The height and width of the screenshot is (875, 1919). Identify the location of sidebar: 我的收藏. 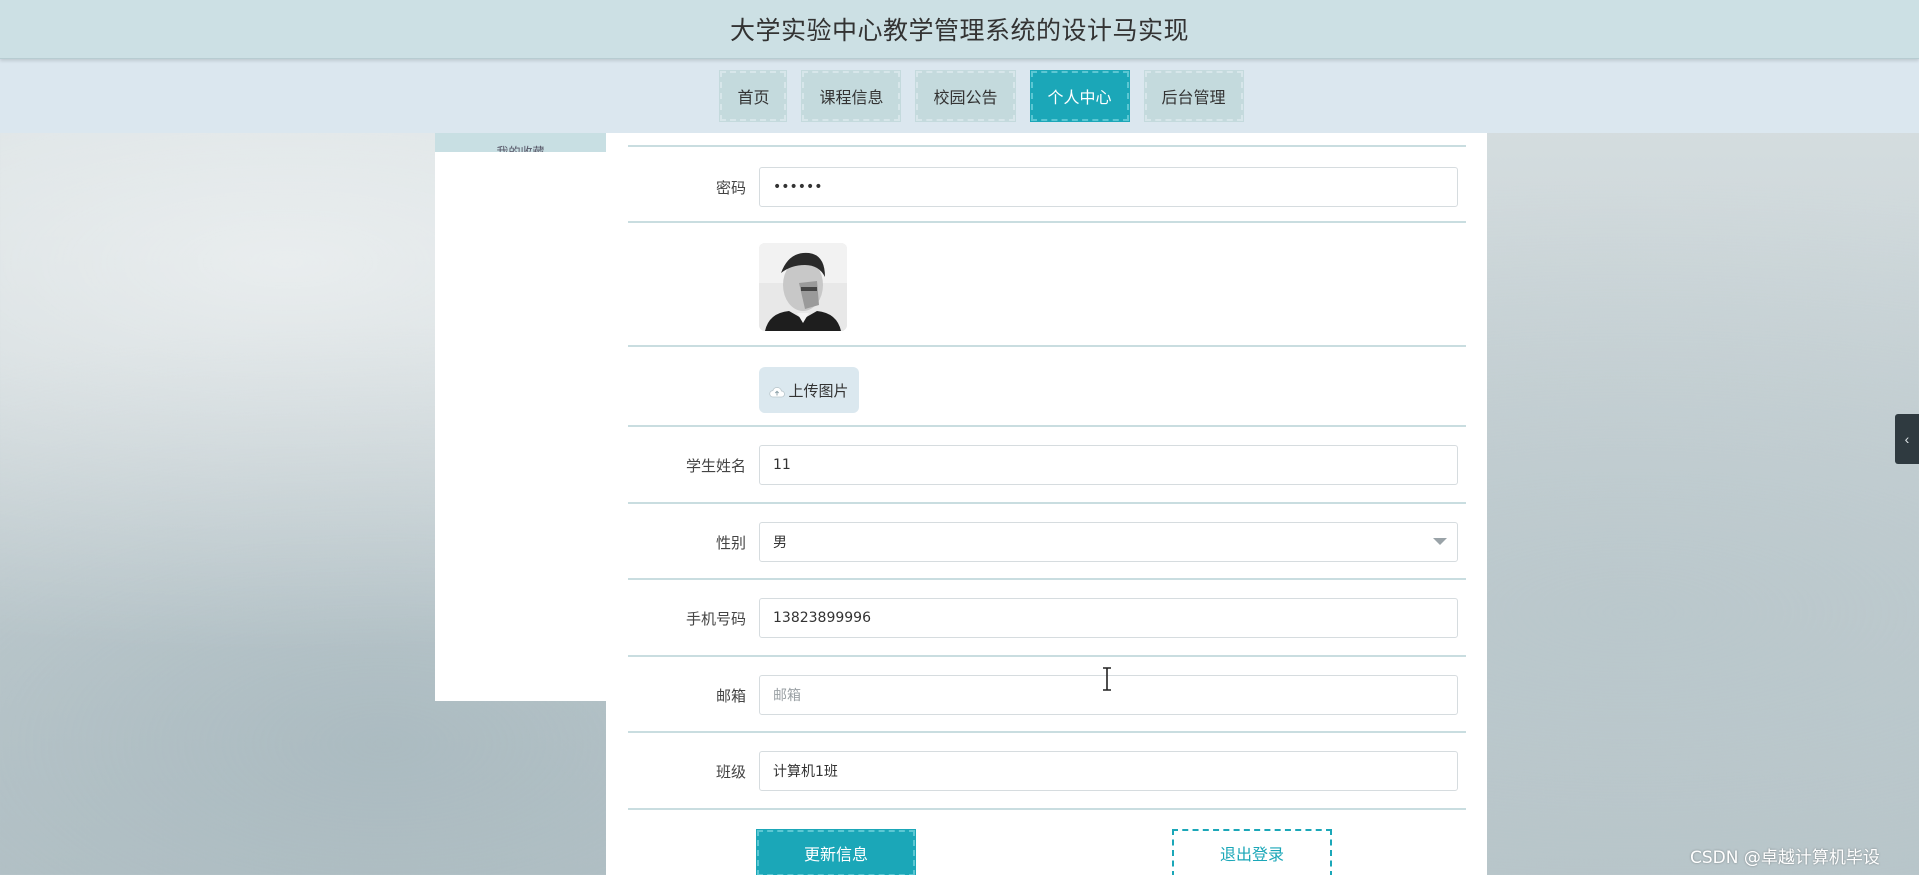
(520, 417).